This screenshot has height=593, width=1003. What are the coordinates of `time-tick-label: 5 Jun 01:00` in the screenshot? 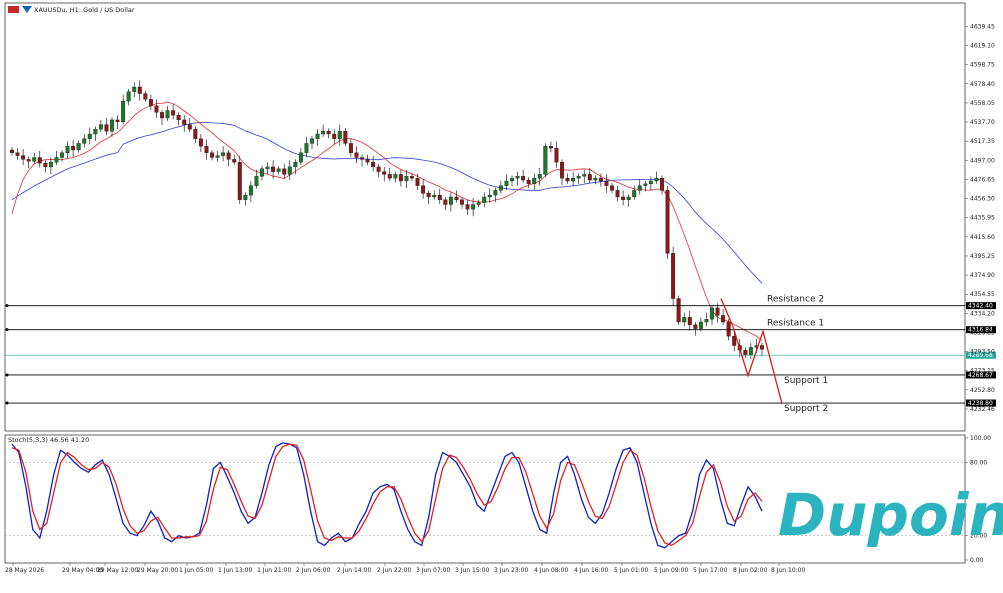 It's located at (631, 570).